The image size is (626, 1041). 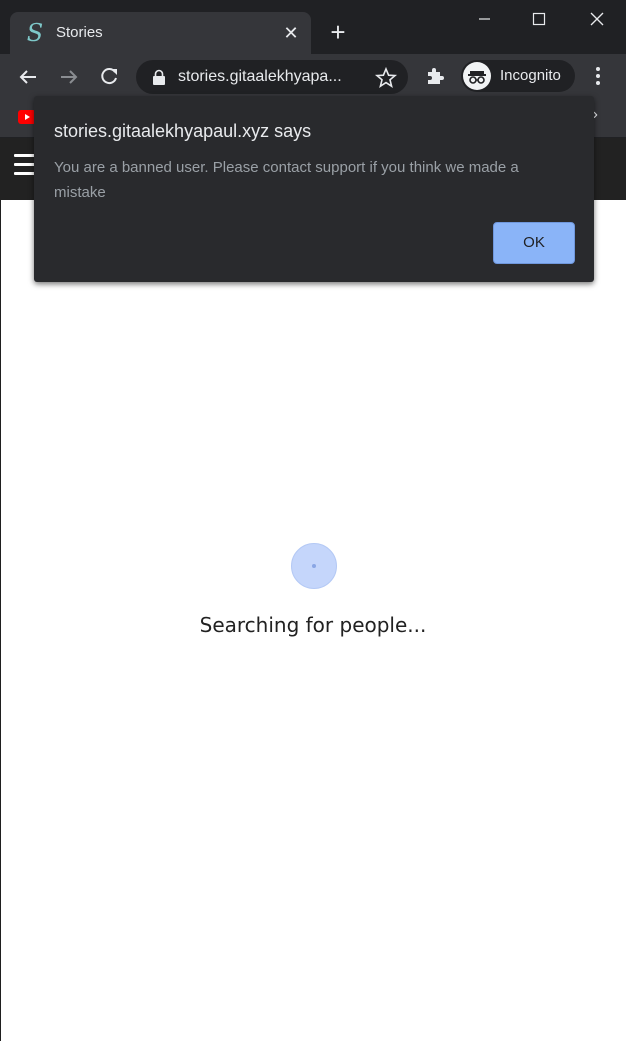 I want to click on incognito-profile-button: Incognito, so click(x=518, y=76).